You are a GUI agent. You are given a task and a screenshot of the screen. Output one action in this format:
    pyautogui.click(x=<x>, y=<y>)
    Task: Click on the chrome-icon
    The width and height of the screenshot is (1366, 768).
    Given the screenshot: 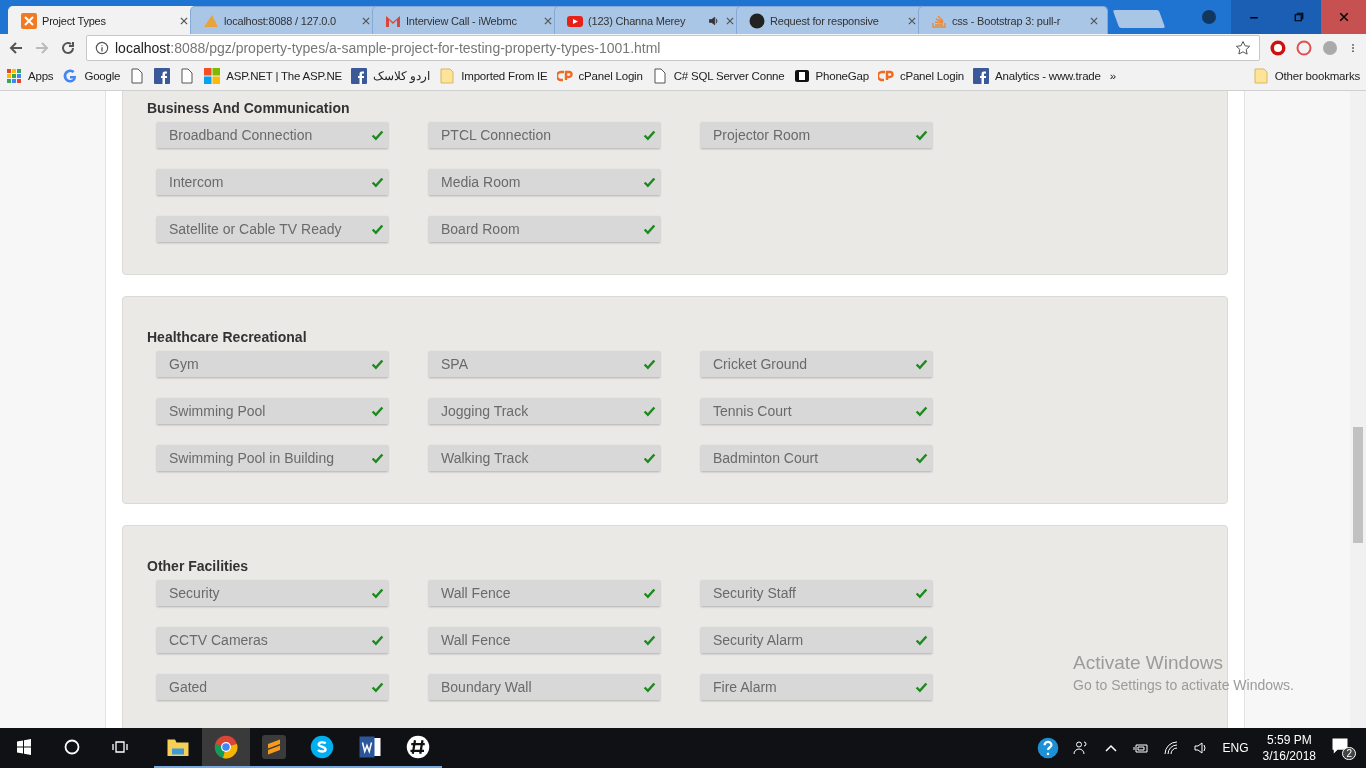 What is the action you would take?
    pyautogui.click(x=226, y=747)
    